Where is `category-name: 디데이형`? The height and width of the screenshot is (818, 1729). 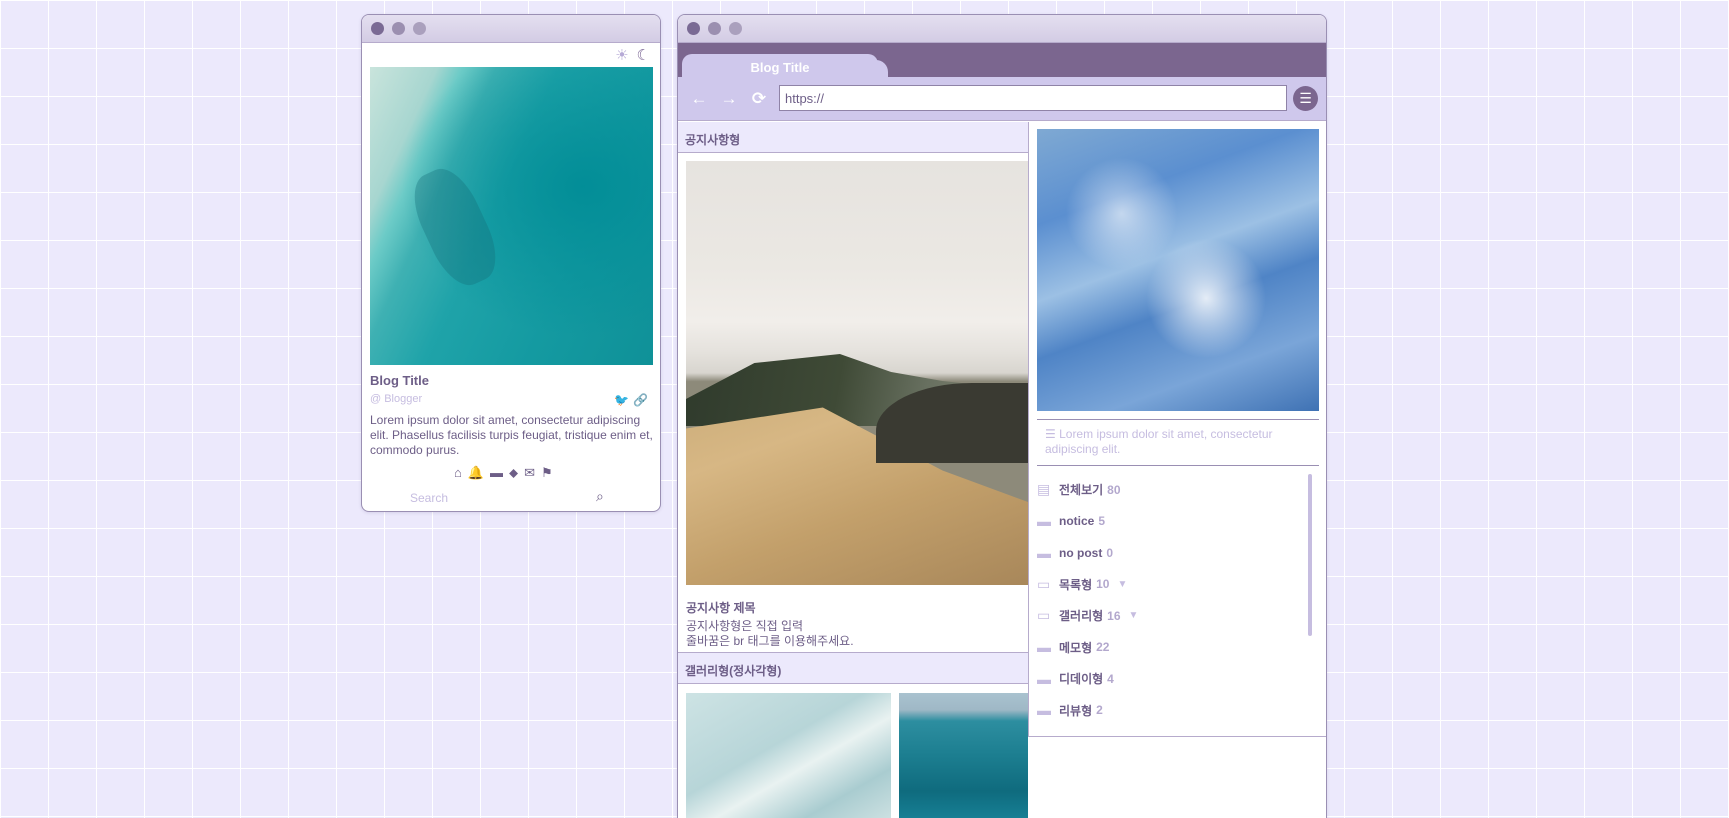
category-name: 디데이형 is located at coordinates (1081, 679).